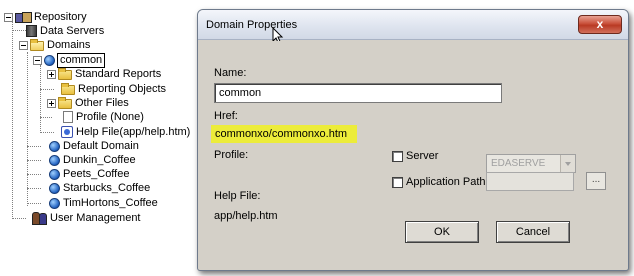 The image size is (634, 276). I want to click on tree-node-reporting-objects: Reporting Objects, so click(114, 89).